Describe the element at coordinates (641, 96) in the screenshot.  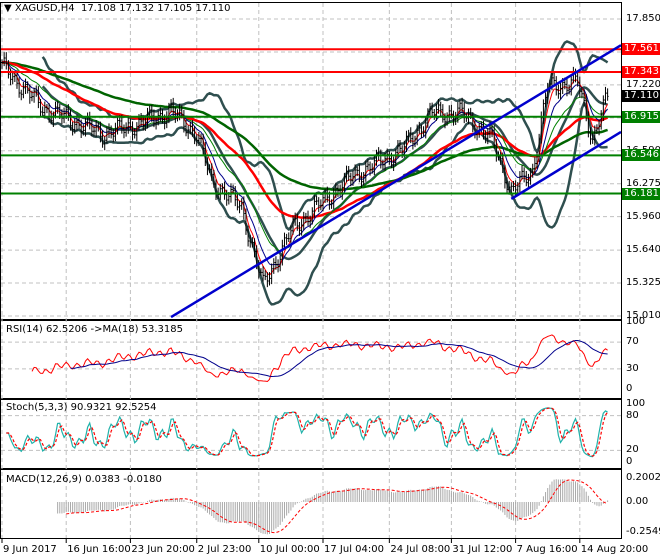
I see `current-price-label: 17.110` at that location.